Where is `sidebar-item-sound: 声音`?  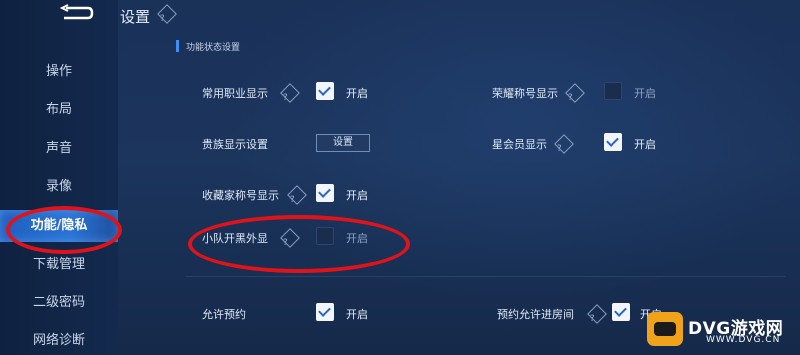 sidebar-item-sound: 声音 is located at coordinates (59, 149).